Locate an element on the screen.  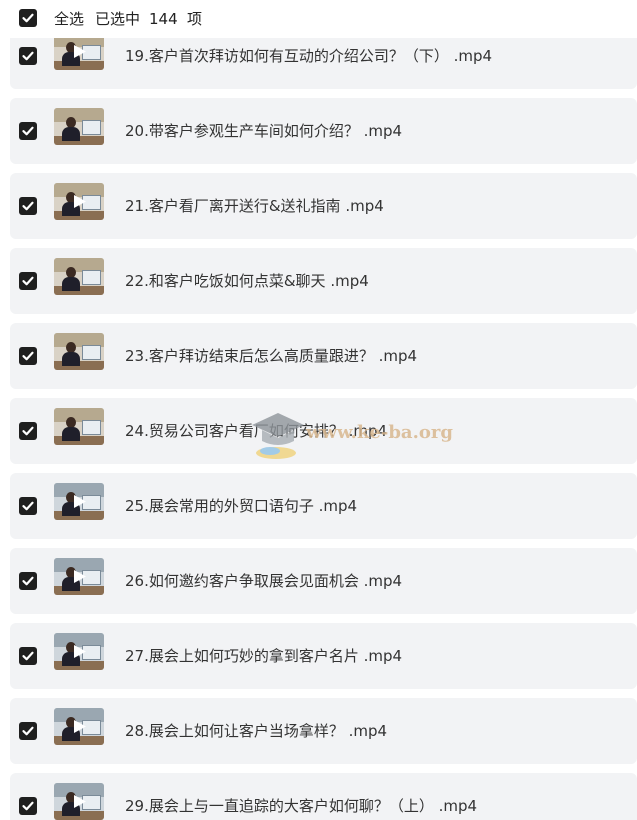
file-title: 22.和客户吃饭如何点菜&聊天 .mp4 is located at coordinates (247, 281).